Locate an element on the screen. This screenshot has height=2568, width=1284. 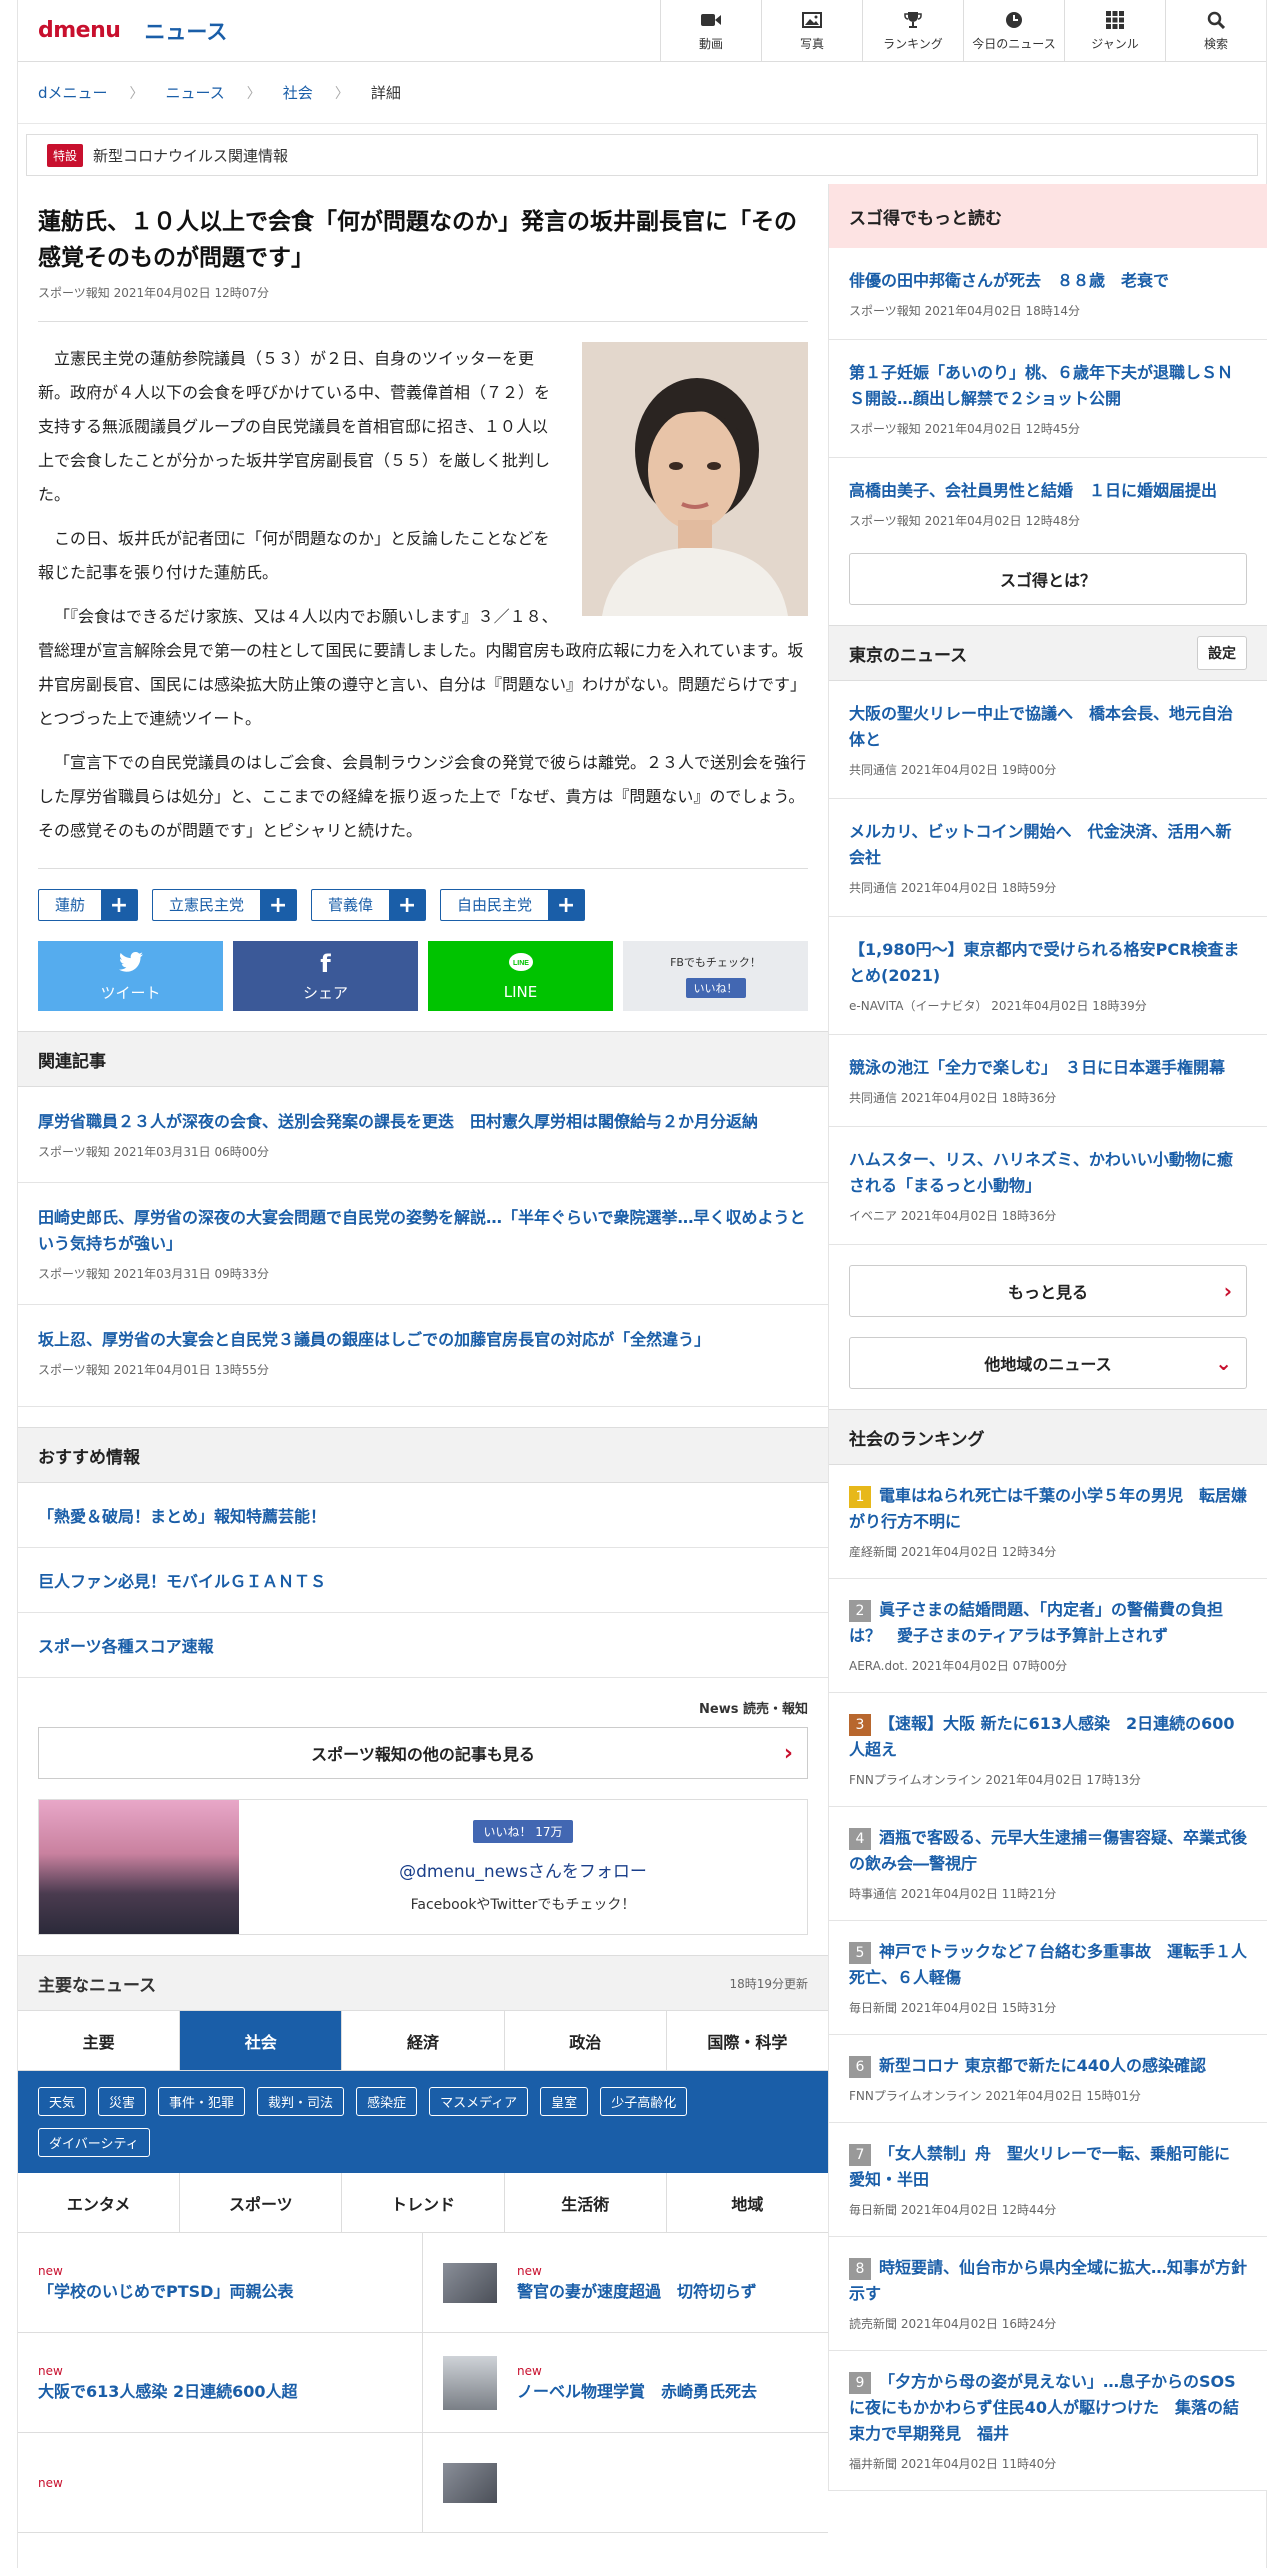
dmenu-logo: dmenu is located at coordinates (79, 30).